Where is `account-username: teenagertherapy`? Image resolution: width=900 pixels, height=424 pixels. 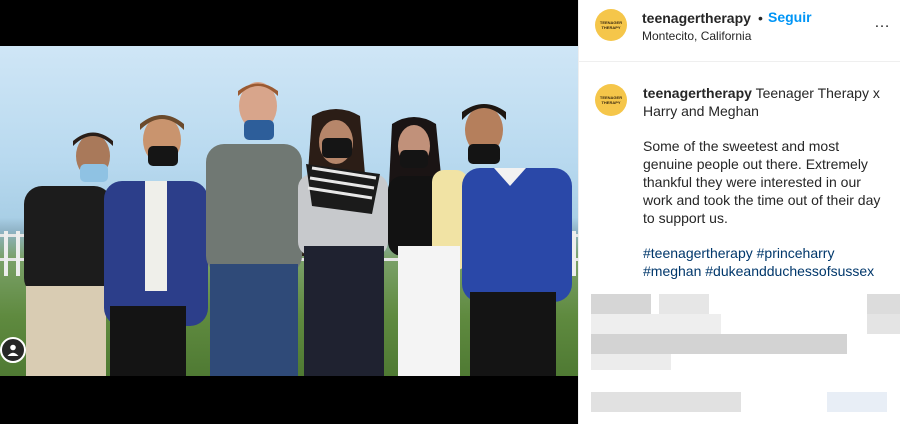
account-username: teenagertherapy is located at coordinates (696, 18).